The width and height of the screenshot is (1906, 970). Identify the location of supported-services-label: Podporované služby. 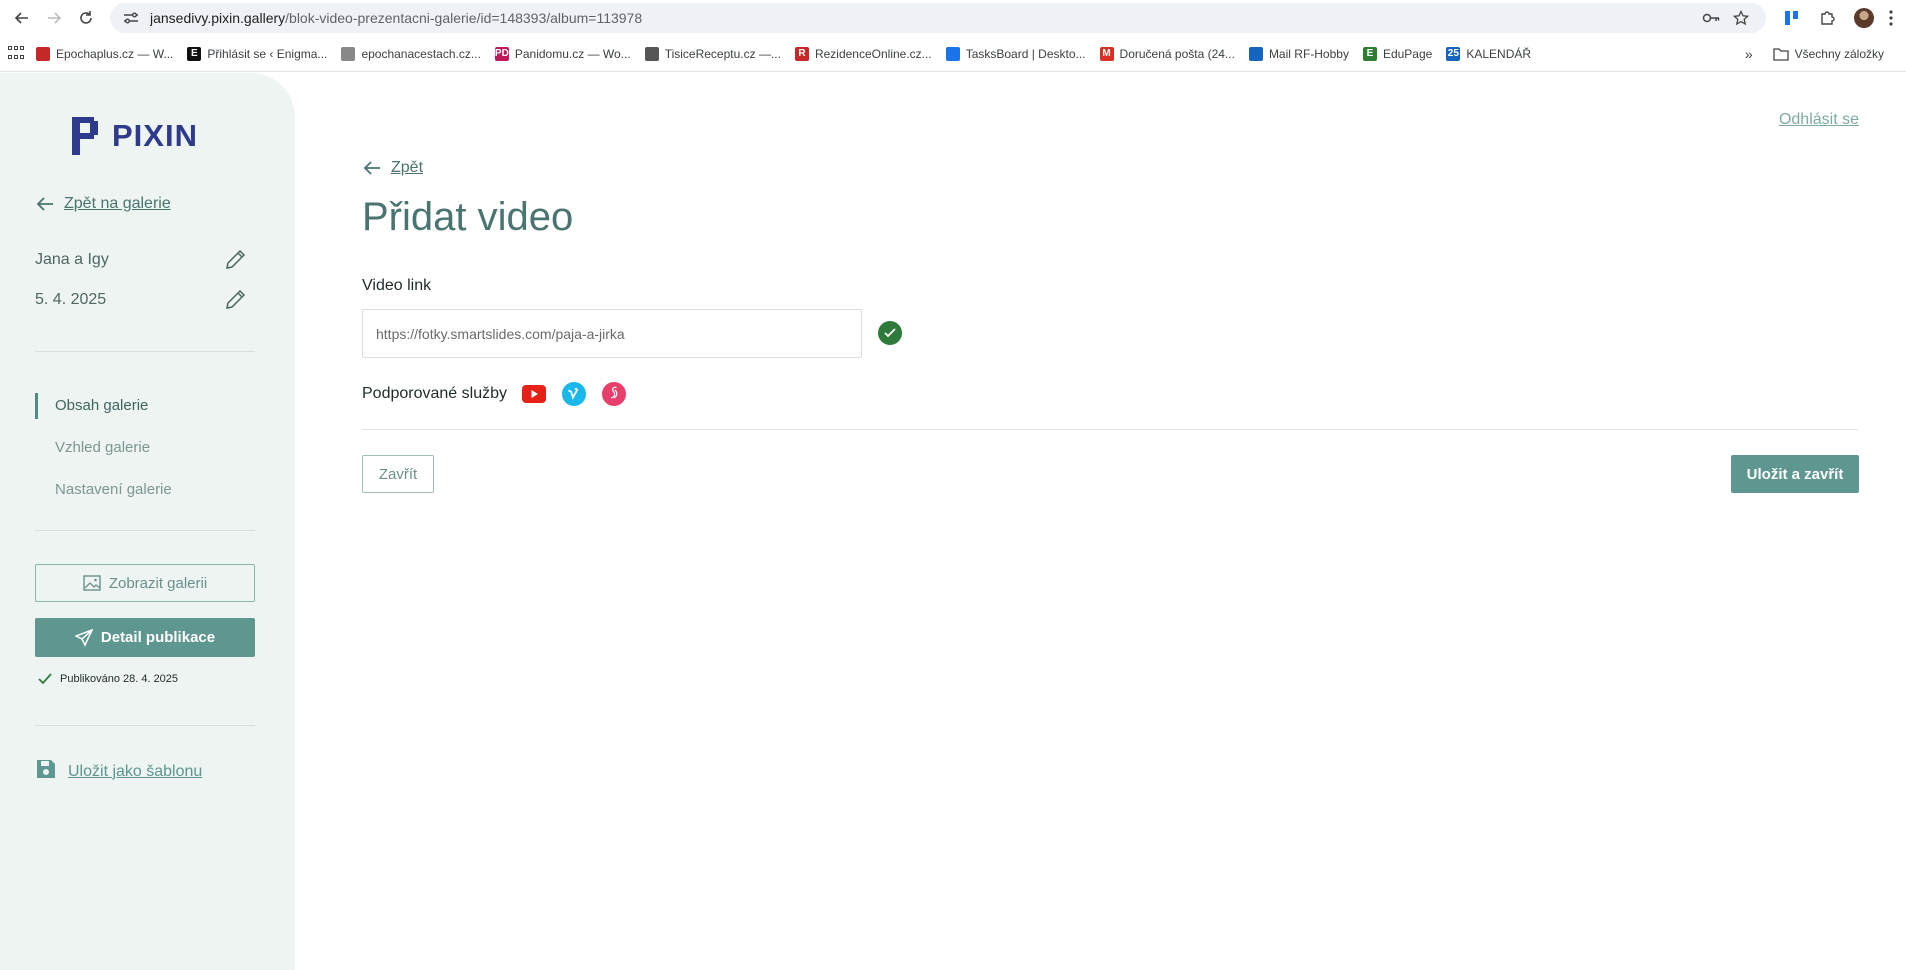
(434, 393).